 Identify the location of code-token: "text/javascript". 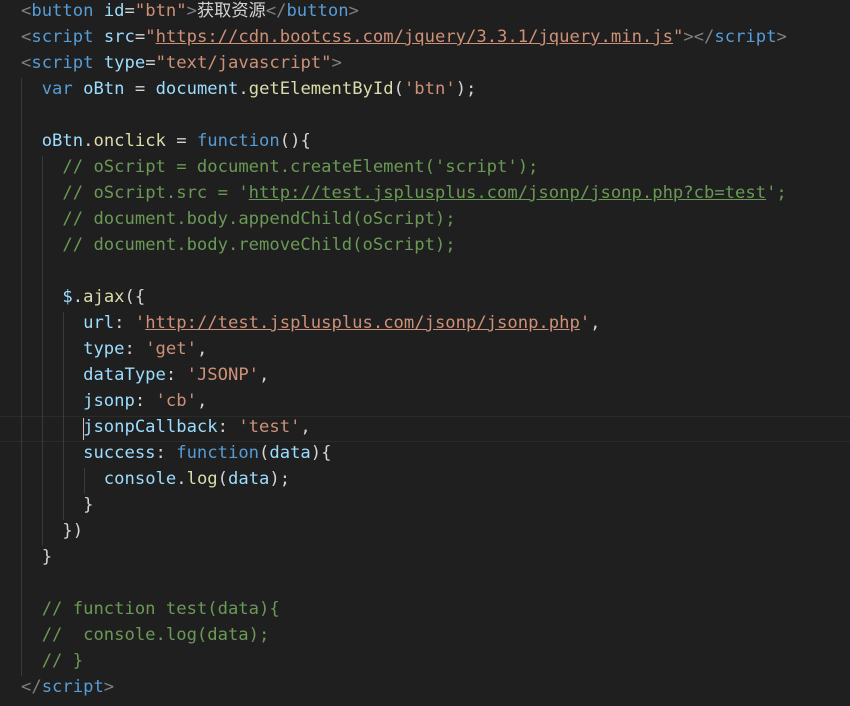
(243, 63).